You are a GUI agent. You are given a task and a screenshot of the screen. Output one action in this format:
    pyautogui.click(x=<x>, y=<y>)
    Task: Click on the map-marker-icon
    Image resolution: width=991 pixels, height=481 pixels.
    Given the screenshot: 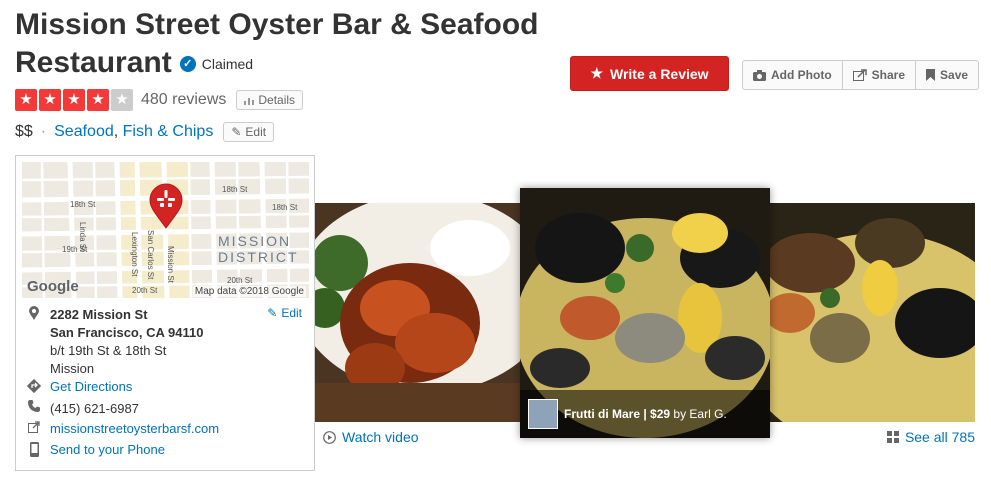 What is the action you would take?
    pyautogui.click(x=34, y=313)
    